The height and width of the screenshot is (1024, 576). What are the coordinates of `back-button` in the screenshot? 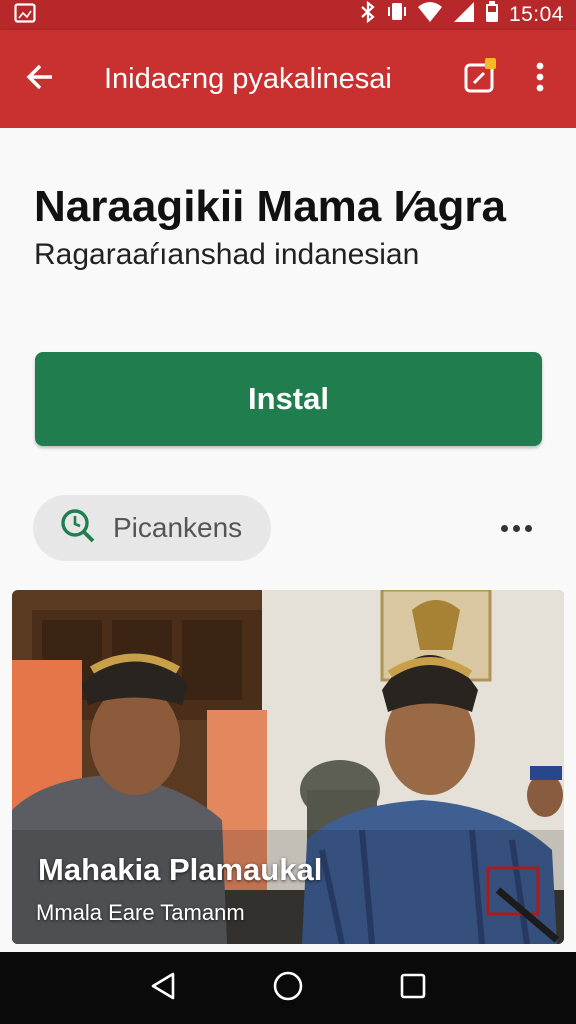 It's located at (40, 79).